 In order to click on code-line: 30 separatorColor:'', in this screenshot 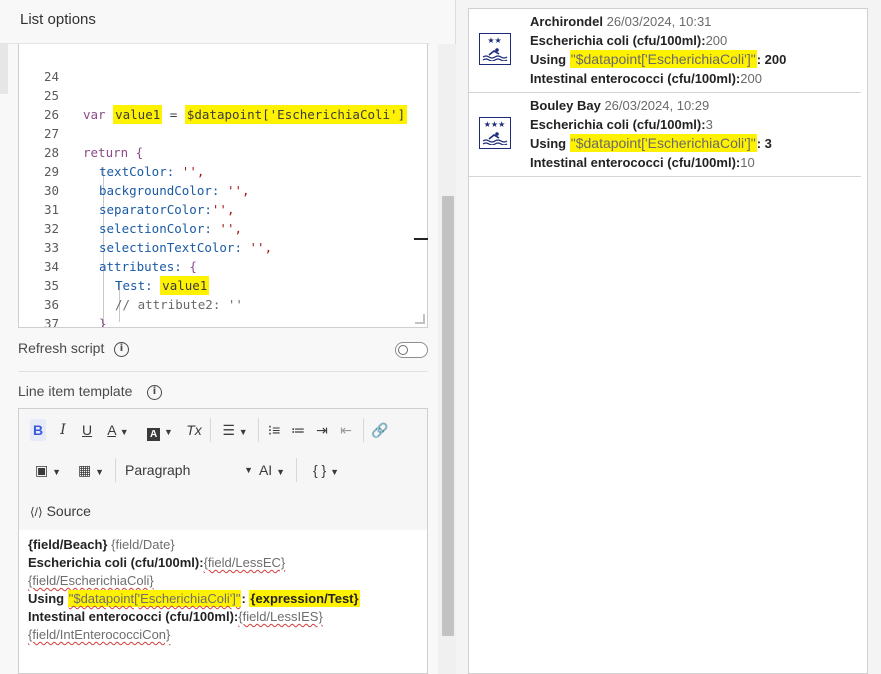, I will do `click(223, 189)`.